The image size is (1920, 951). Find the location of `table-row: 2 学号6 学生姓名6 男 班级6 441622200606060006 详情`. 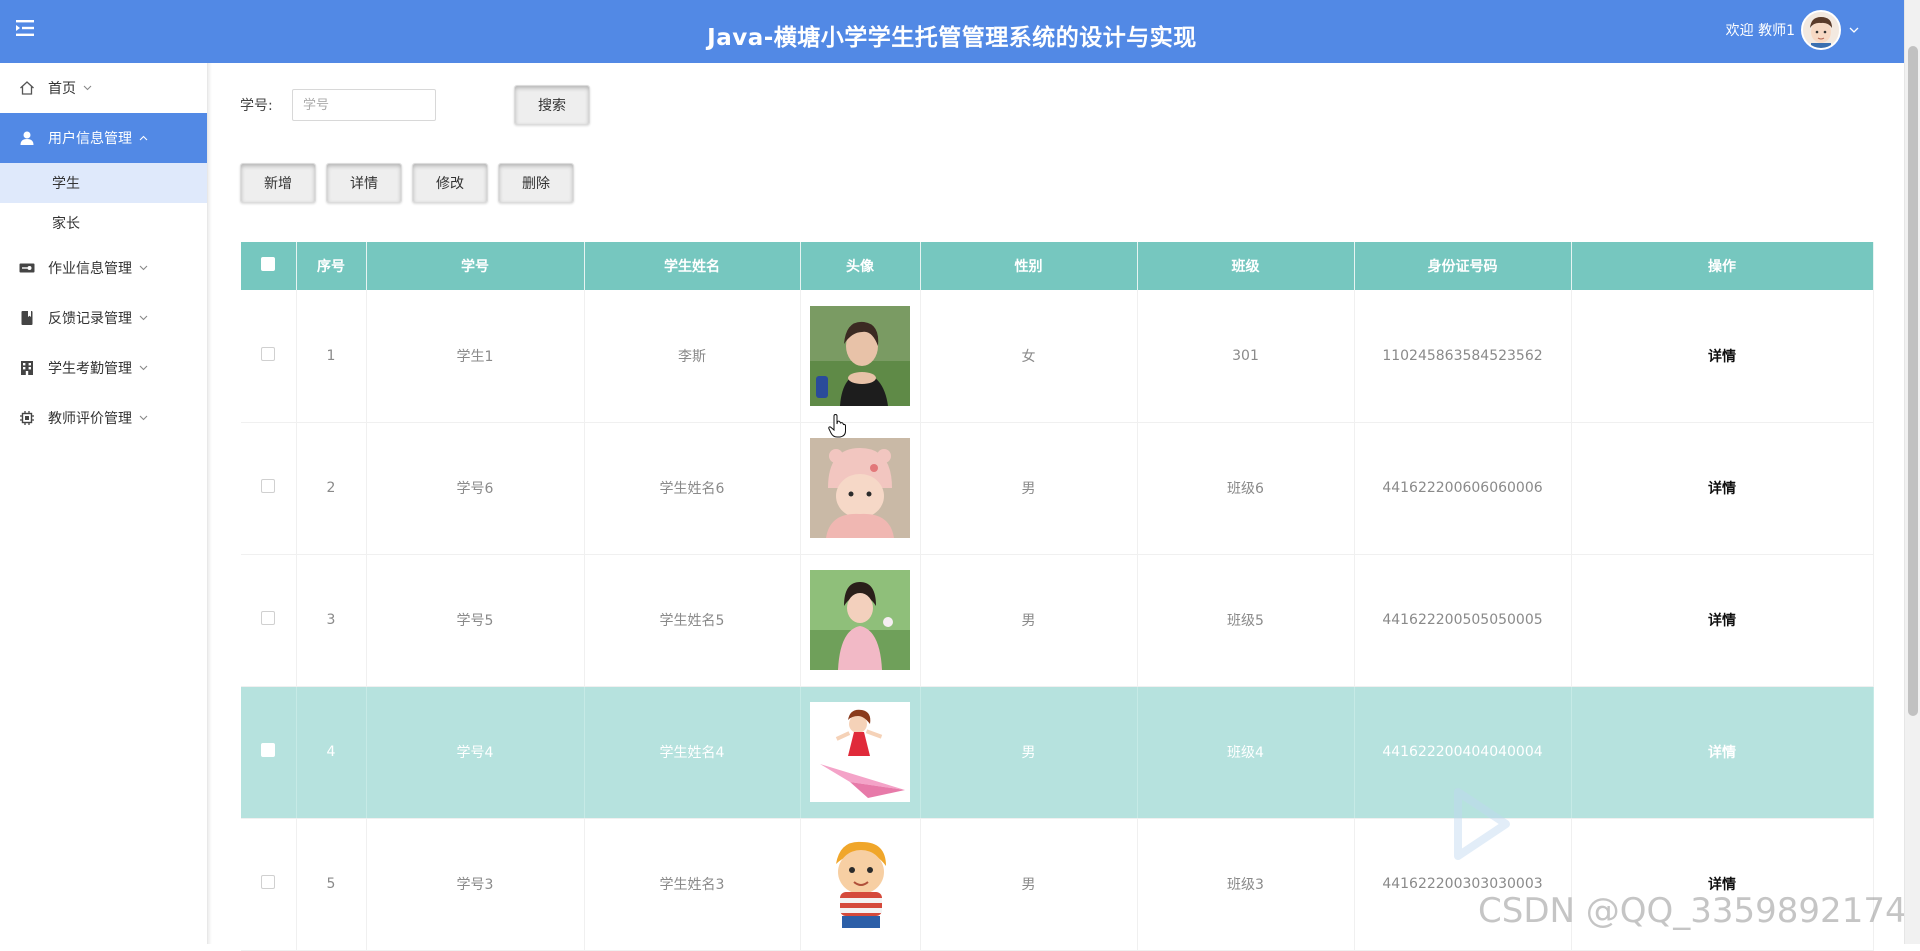

table-row: 2 学号6 学生姓名6 男 班级6 441622200606060006 详情 is located at coordinates (1057, 488).